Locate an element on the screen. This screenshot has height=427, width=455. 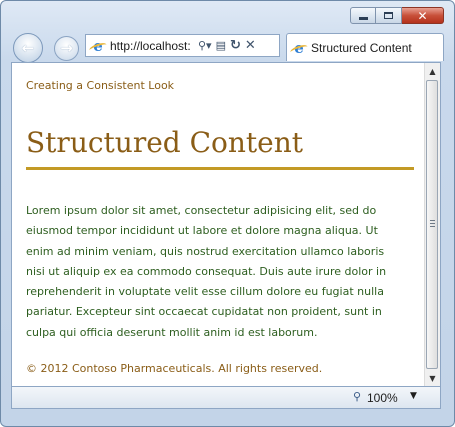
forward-button: → is located at coordinates (66, 48).